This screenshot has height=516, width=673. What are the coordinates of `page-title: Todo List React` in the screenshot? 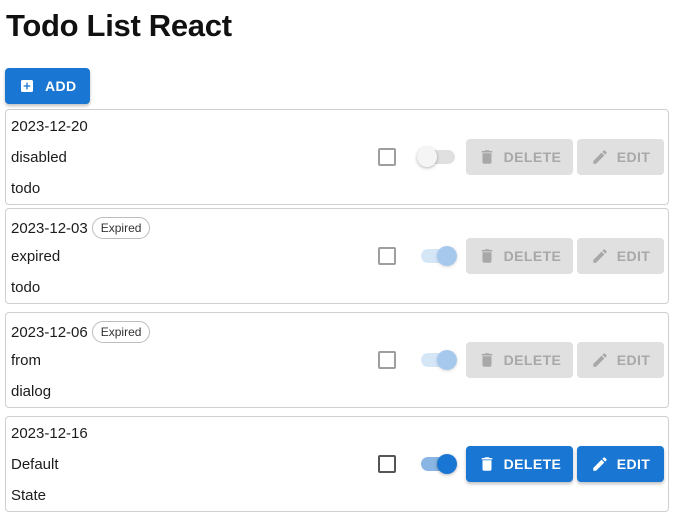 It's located at (119, 25).